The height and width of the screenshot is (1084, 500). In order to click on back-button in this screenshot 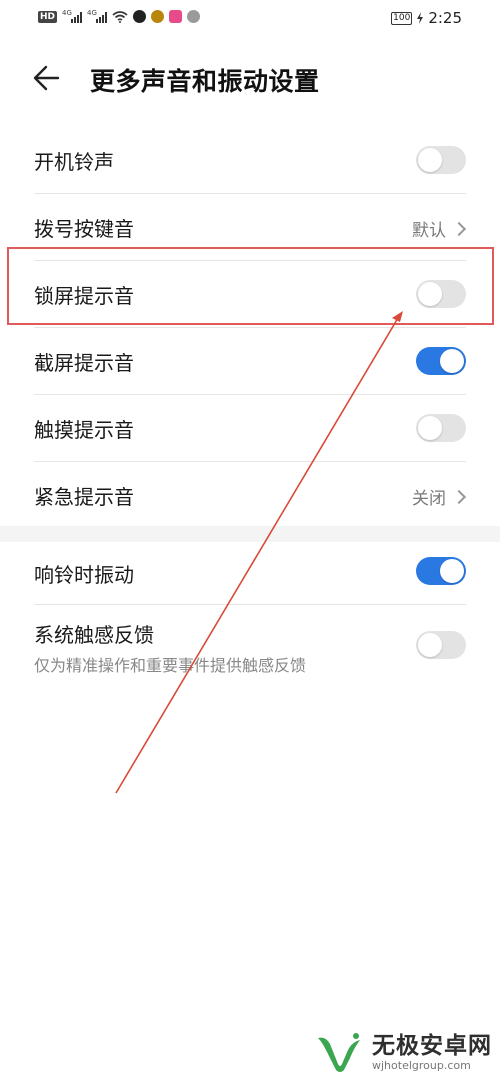, I will do `click(50, 78)`.